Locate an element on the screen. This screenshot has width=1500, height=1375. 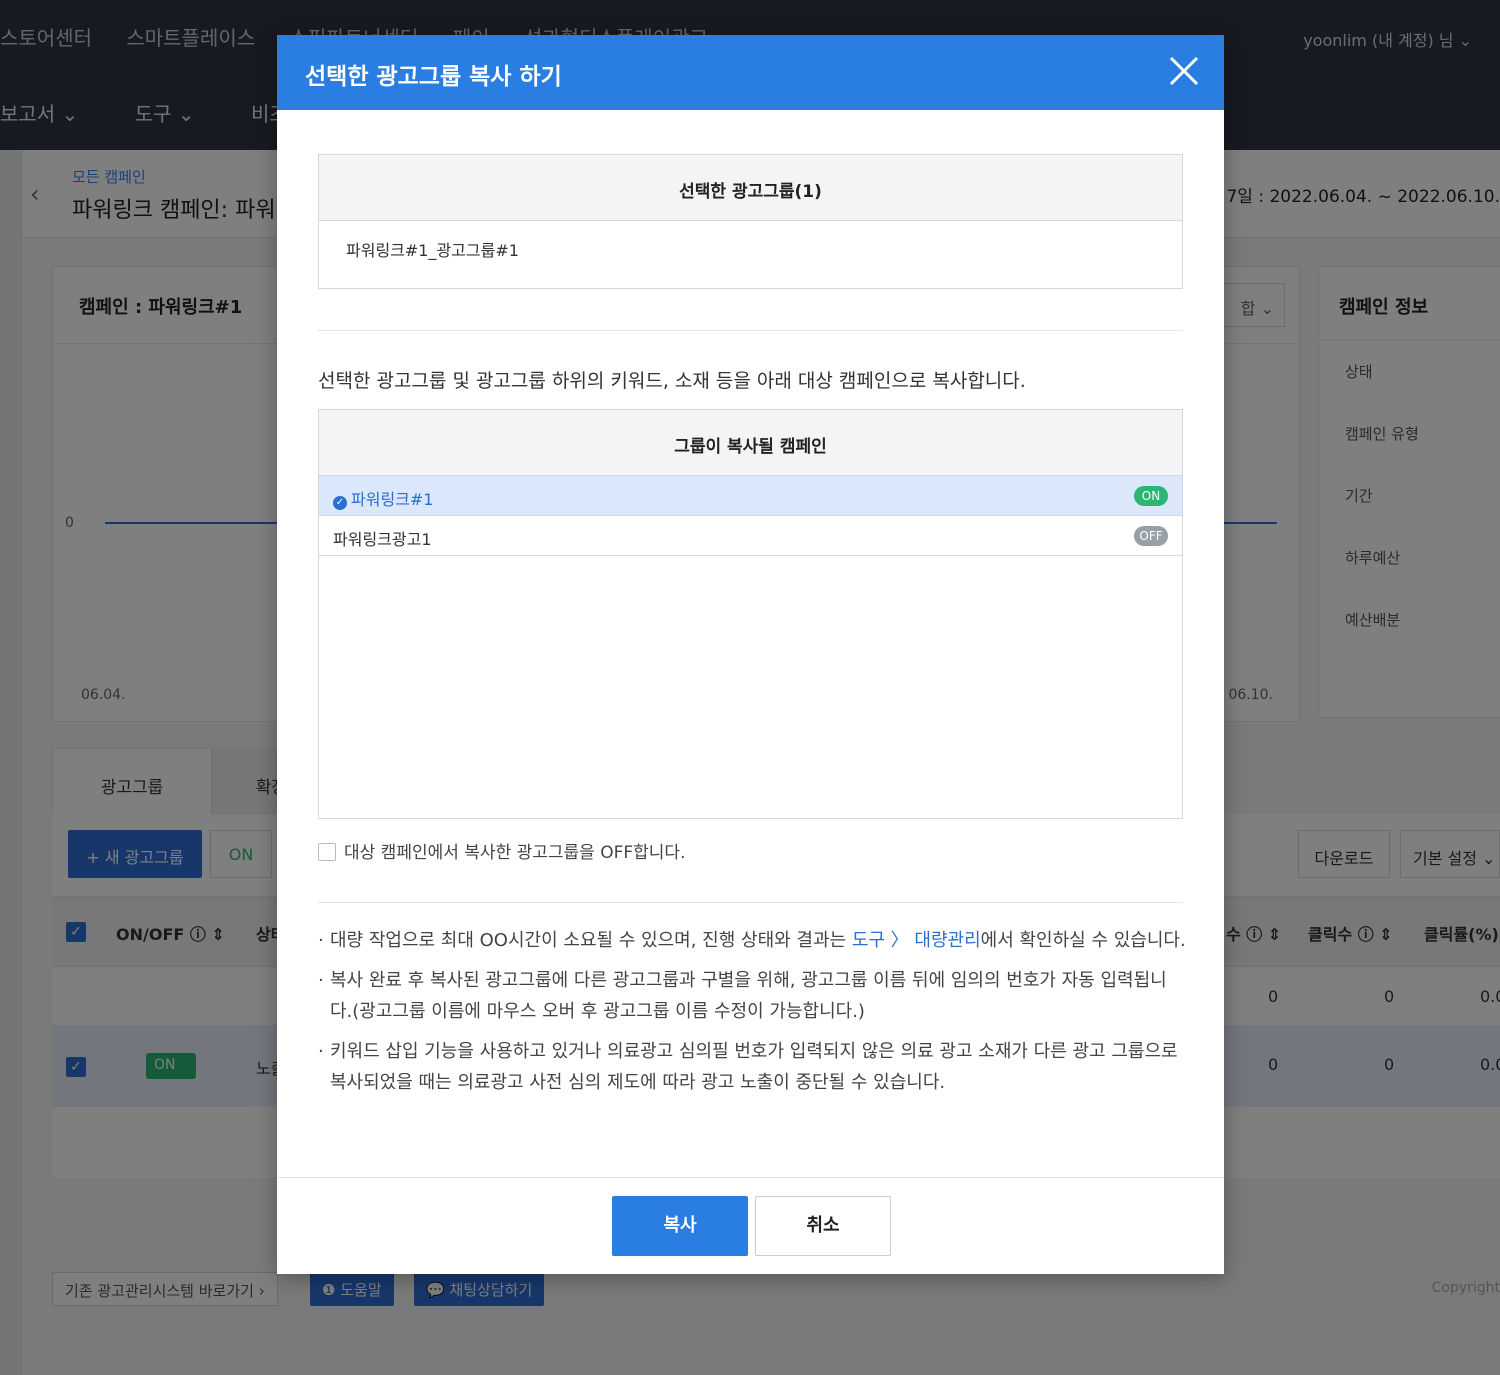
status-badge-on: ON is located at coordinates (1151, 496).